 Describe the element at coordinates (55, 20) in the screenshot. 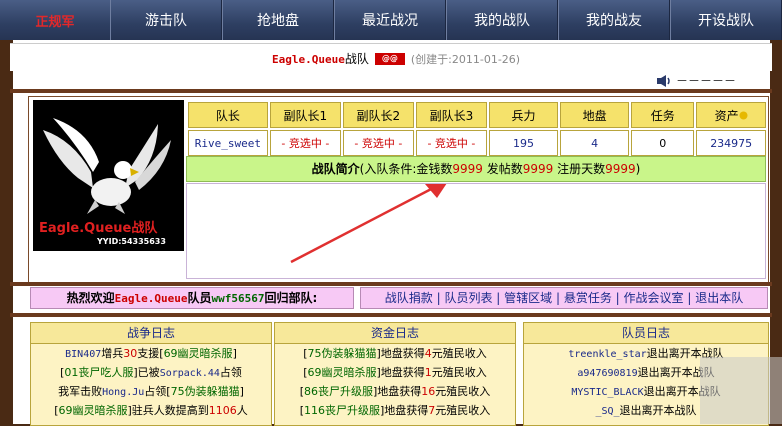

I see `nav-logo: 正规军` at that location.